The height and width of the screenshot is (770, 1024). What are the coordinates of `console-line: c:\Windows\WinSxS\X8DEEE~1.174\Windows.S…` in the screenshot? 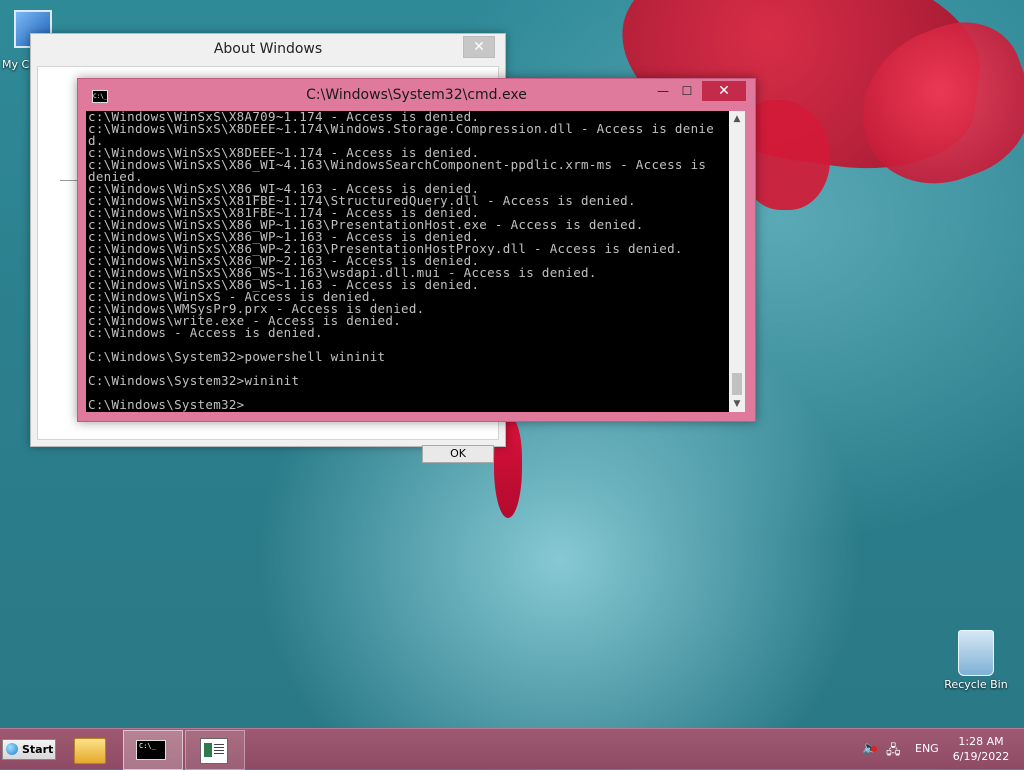 It's located at (401, 128).